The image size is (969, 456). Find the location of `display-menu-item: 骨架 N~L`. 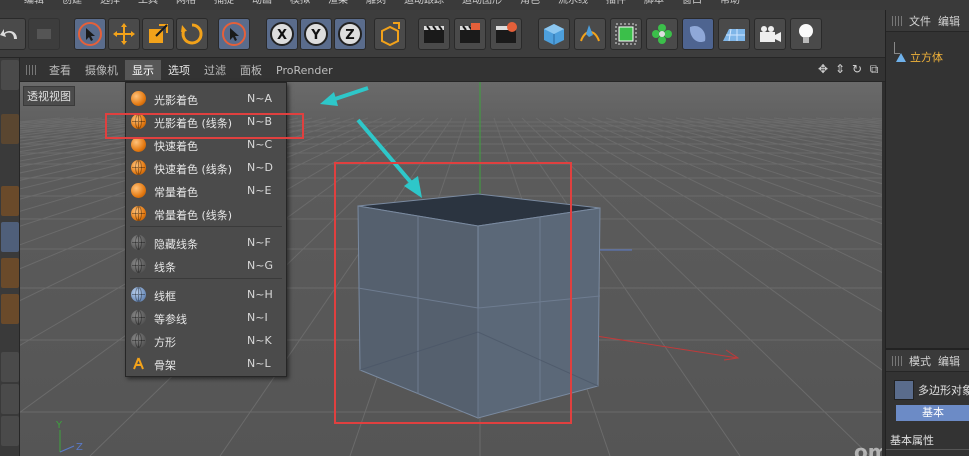

display-menu-item: 骨架 N~L is located at coordinates (206, 364).